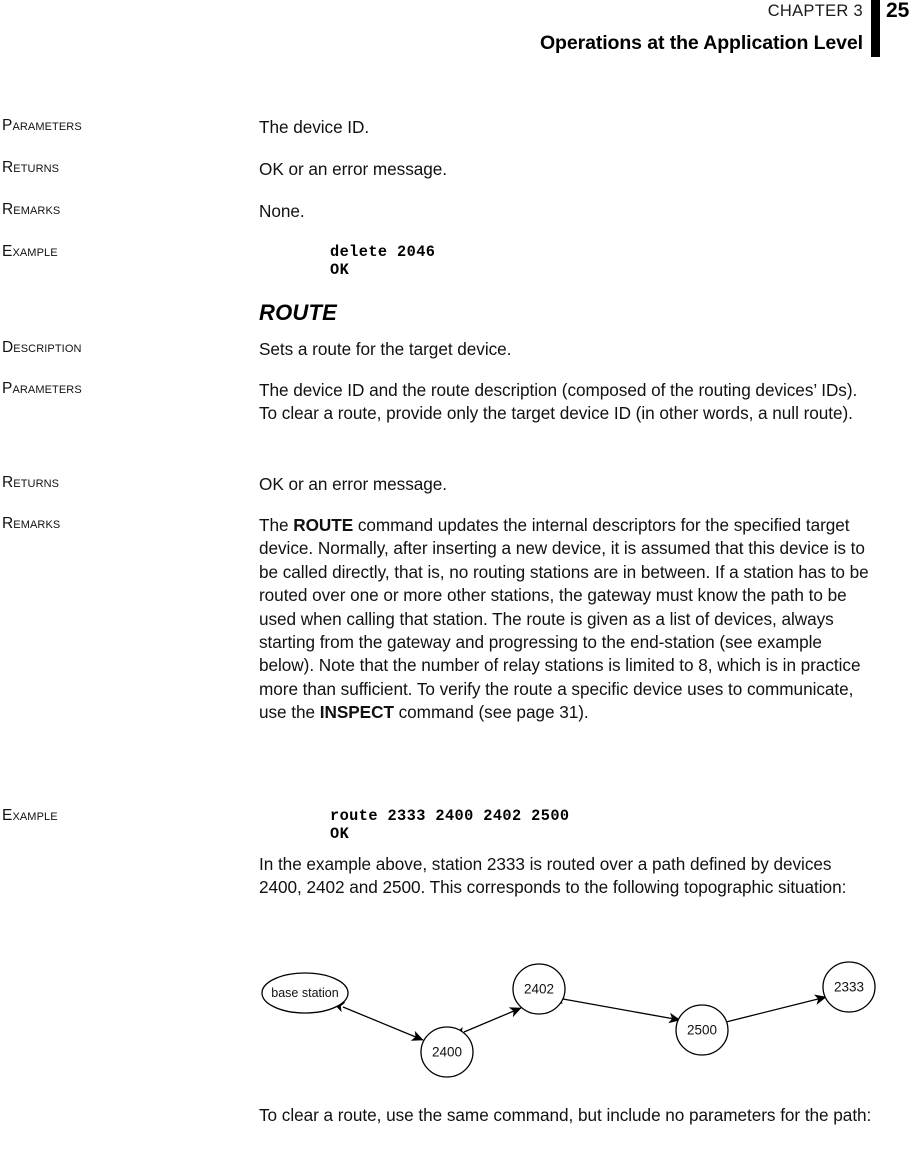 The height and width of the screenshot is (1162, 910). What do you see at coordinates (491, 712) in the screenshot?
I see `remarks-suffix: command (see page 31).` at bounding box center [491, 712].